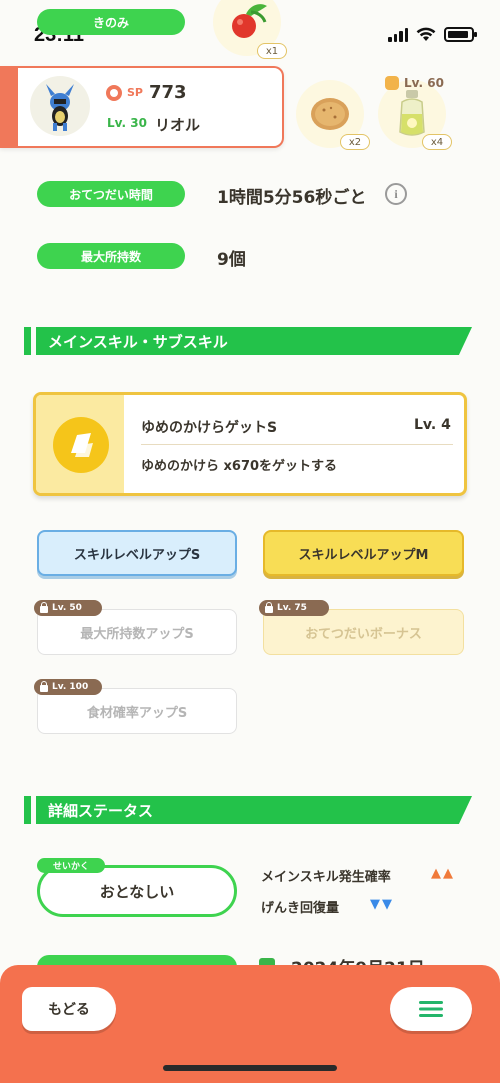 Image resolution: width=500 pixels, height=1083 pixels. What do you see at coordinates (135, 92) in the screenshot?
I see `sp-label: SP` at bounding box center [135, 92].